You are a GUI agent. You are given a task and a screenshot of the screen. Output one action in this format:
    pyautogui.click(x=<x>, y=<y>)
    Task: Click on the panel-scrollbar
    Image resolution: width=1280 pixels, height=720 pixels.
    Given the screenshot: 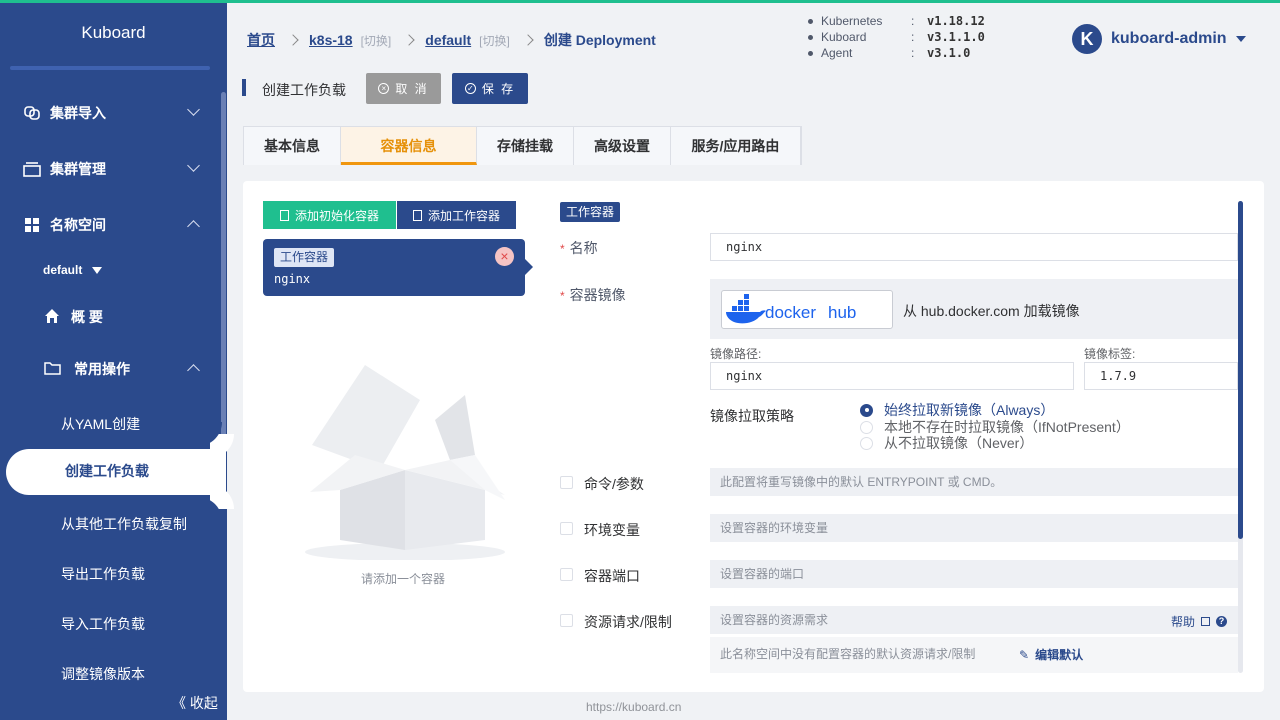 What is the action you would take?
    pyautogui.click(x=1240, y=370)
    